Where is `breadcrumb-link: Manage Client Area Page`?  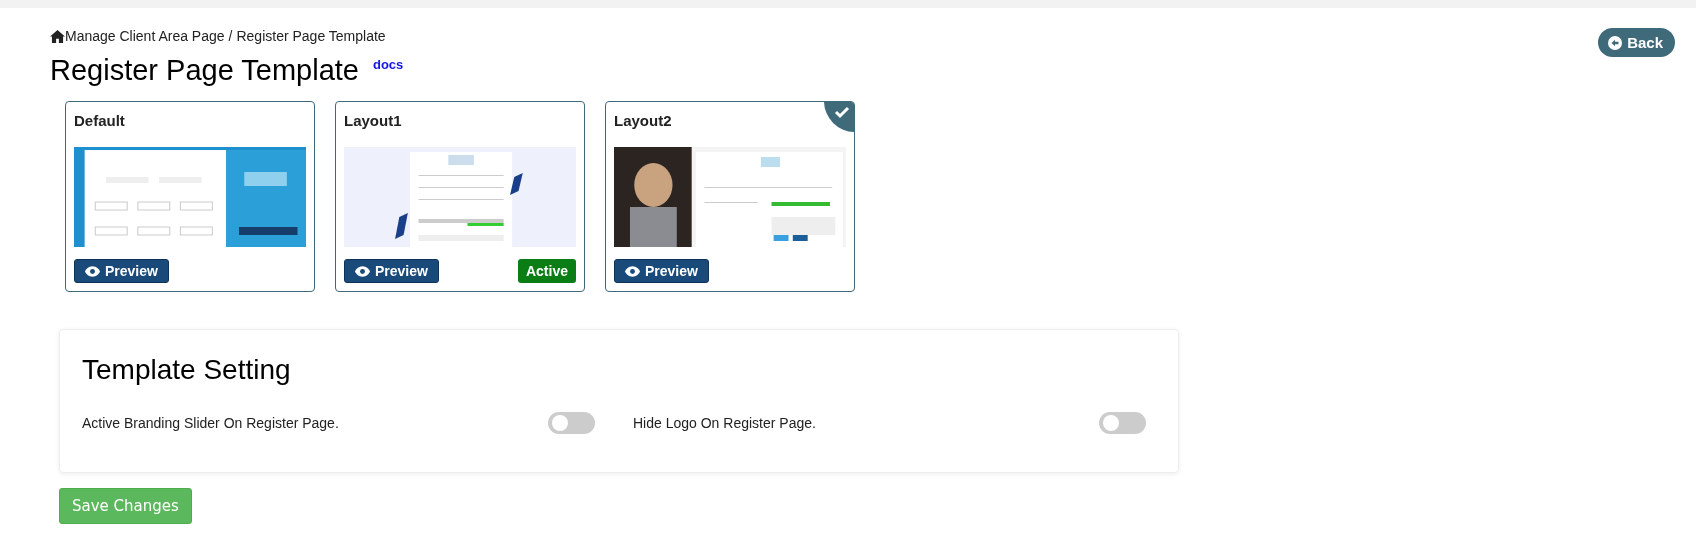
breadcrumb-link: Manage Client Area Page is located at coordinates (145, 36).